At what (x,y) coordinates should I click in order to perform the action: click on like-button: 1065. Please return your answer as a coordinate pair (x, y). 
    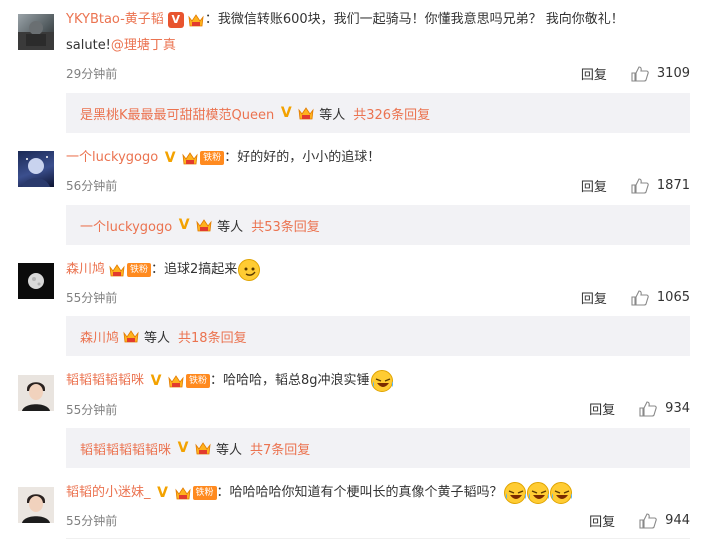
    Looking at the image, I should click on (660, 297).